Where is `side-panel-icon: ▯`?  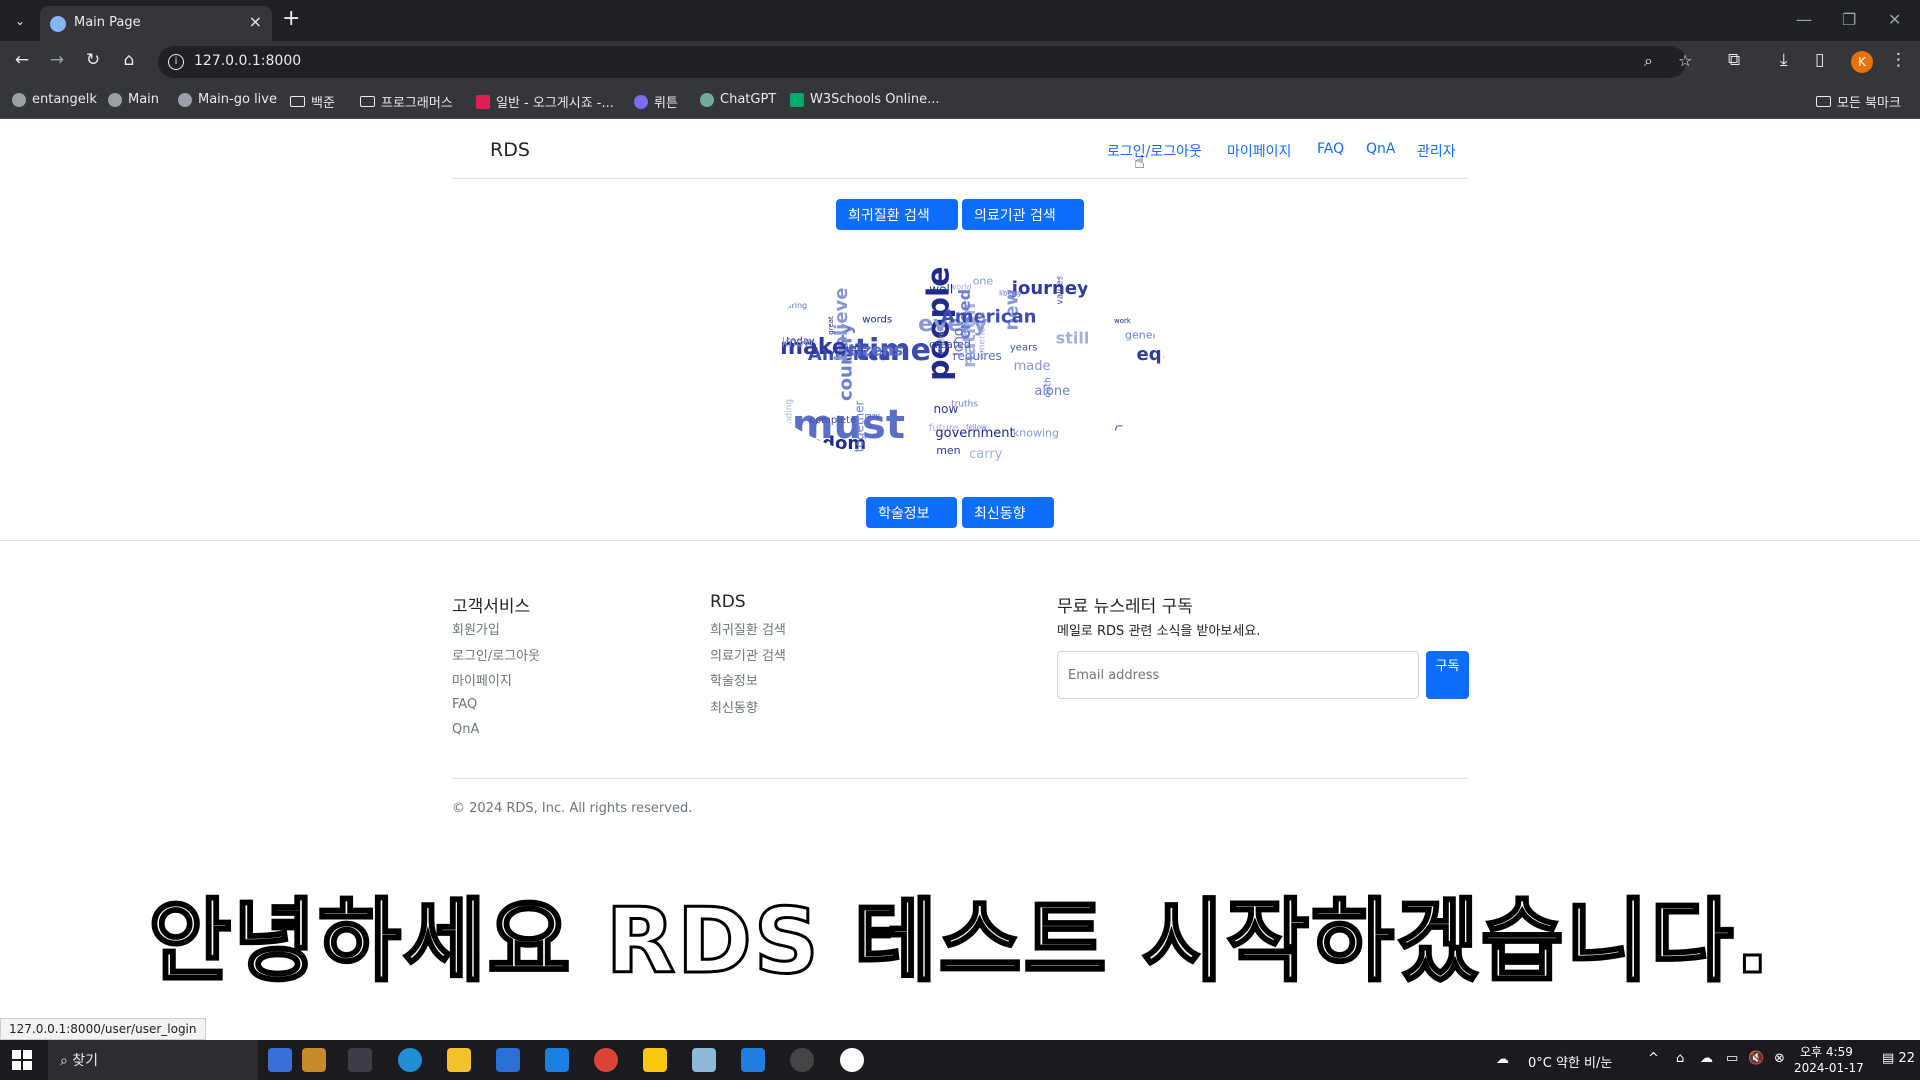 side-panel-icon: ▯ is located at coordinates (1819, 60).